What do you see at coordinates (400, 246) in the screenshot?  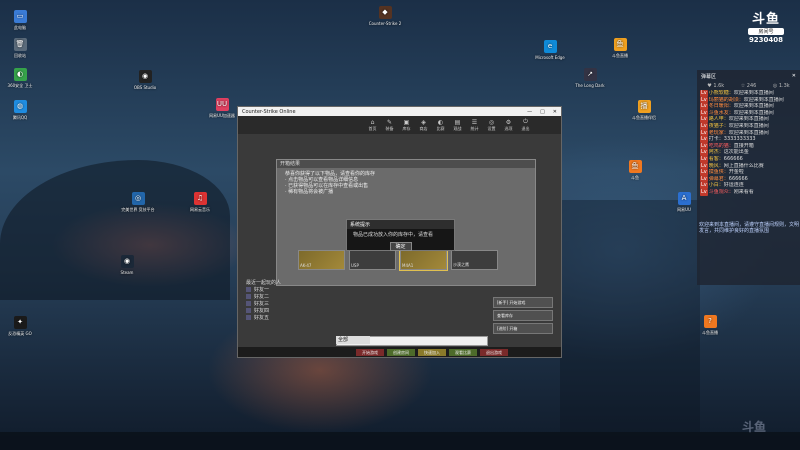 I see `dialog-ok-button: 确定` at bounding box center [400, 246].